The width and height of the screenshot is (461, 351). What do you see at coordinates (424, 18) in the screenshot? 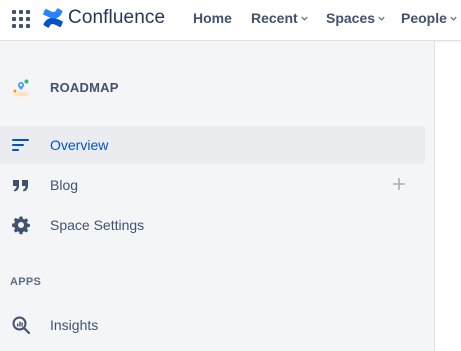
I see `nav-people-label: People` at bounding box center [424, 18].